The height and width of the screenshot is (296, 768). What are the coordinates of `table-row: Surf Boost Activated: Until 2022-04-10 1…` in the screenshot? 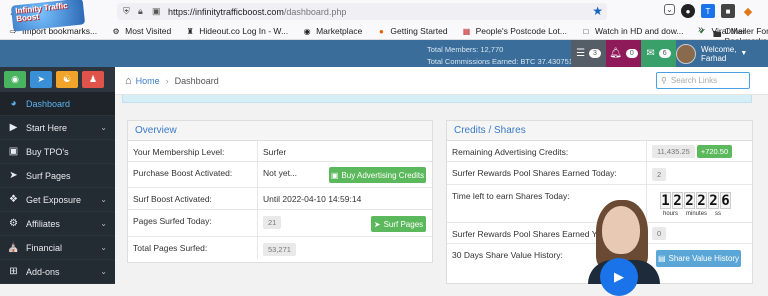 It's located at (280, 199).